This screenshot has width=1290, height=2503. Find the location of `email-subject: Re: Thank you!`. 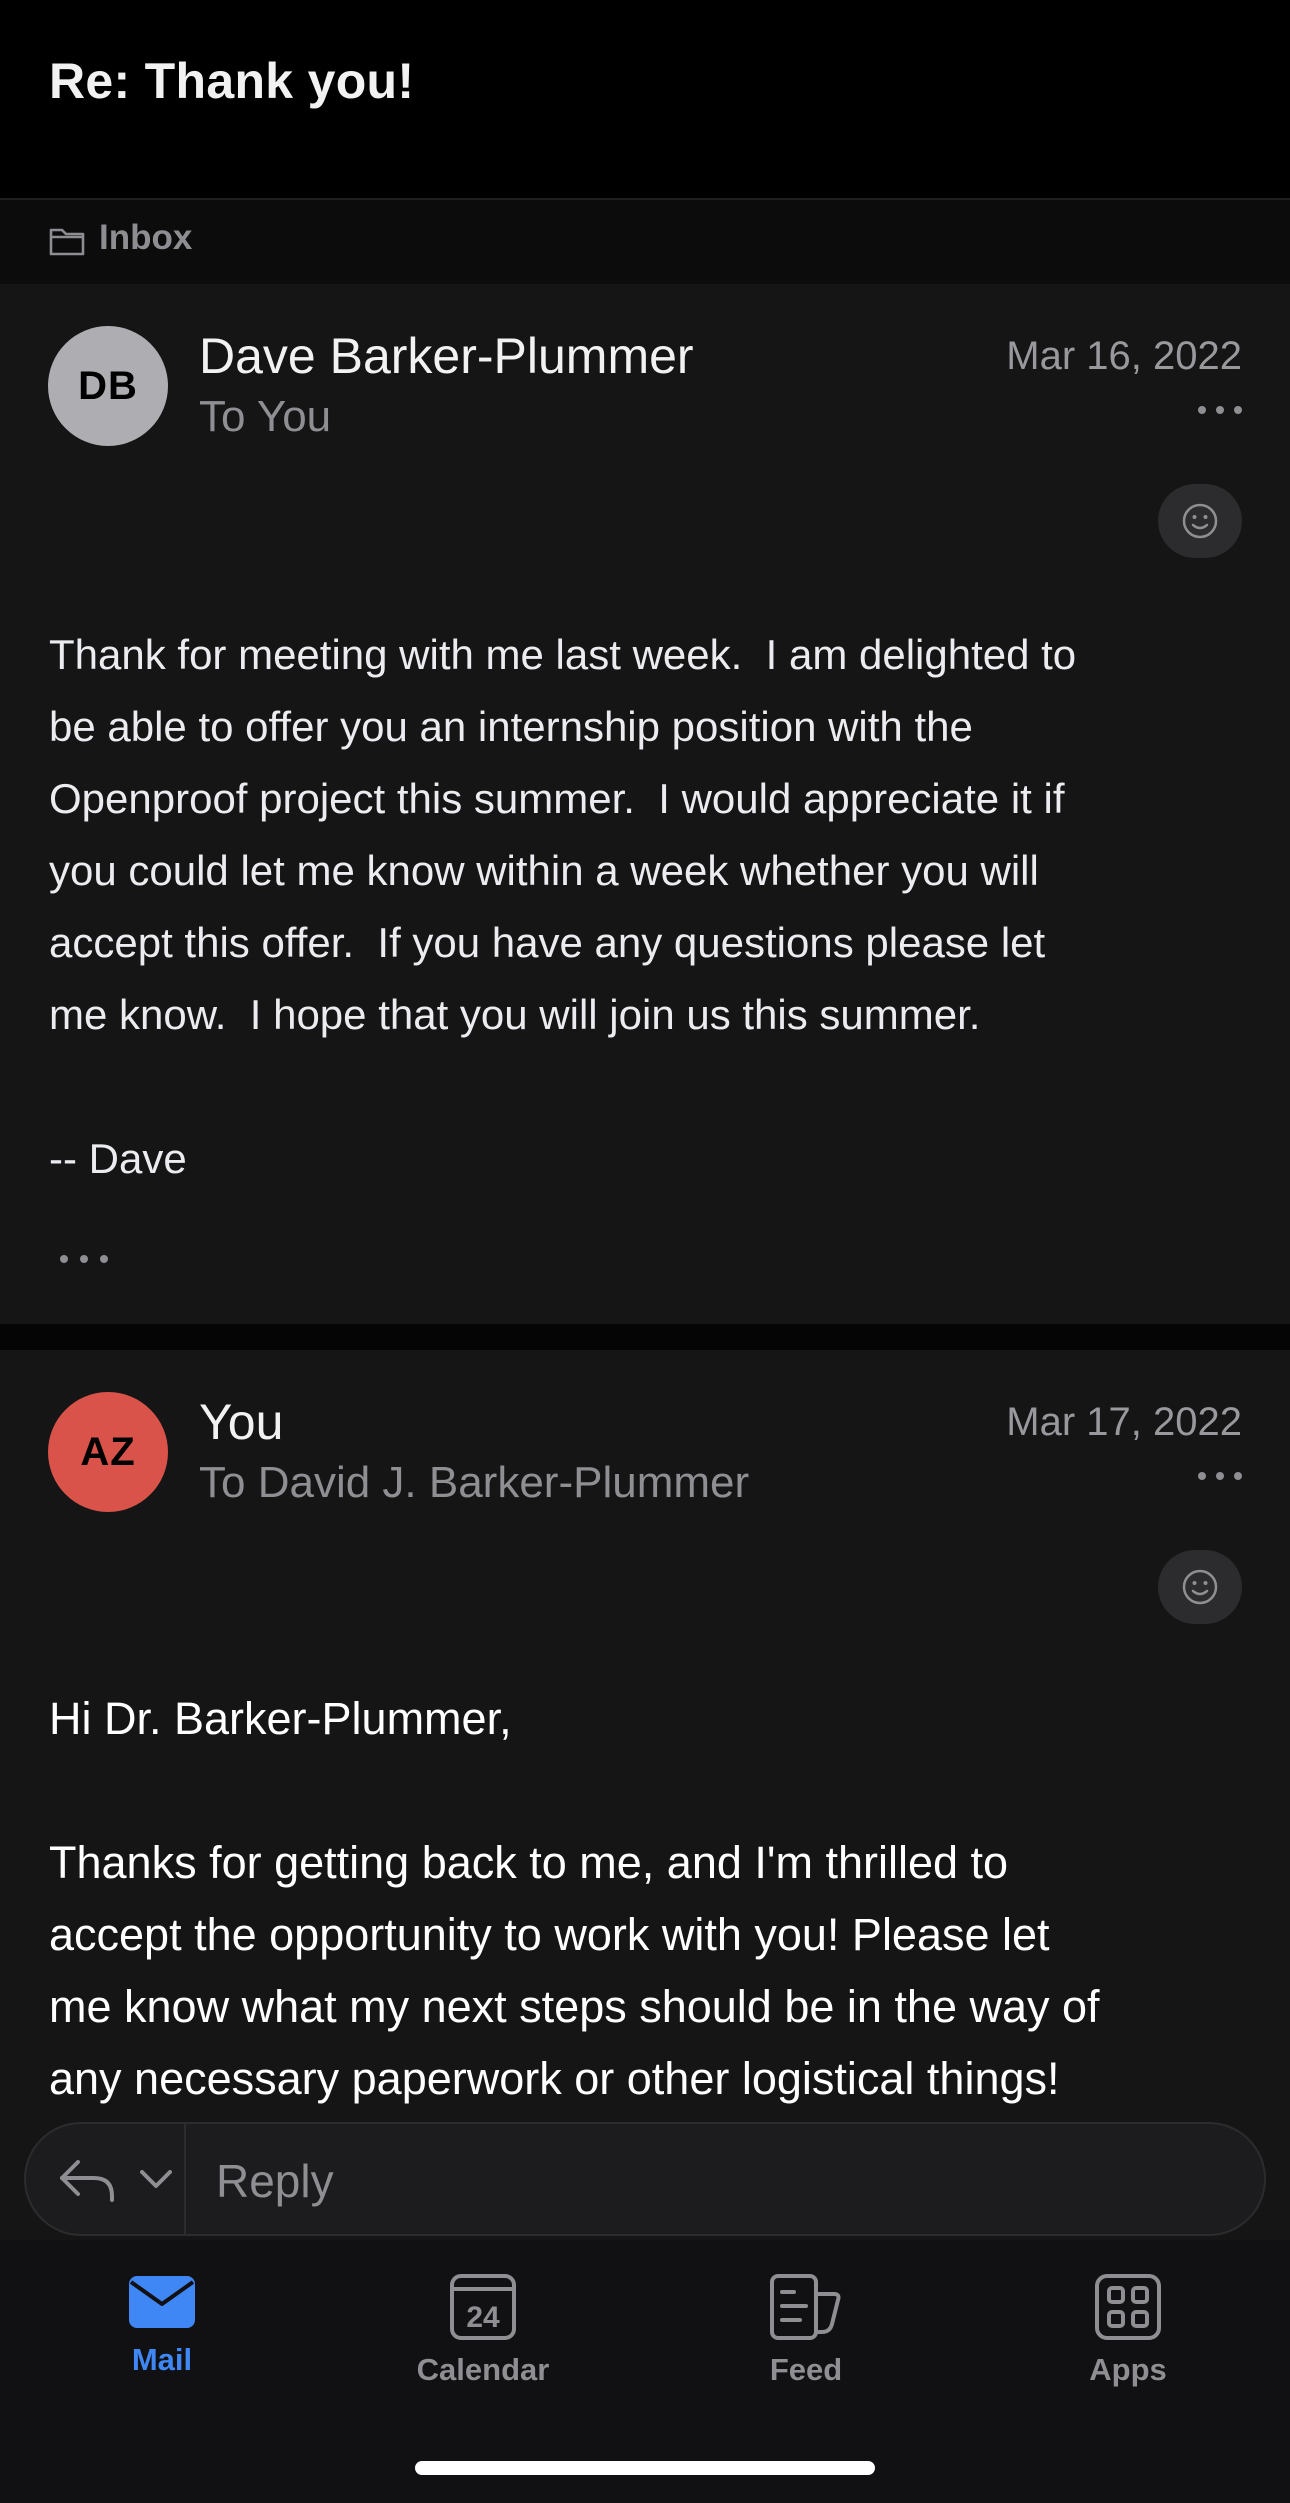

email-subject: Re: Thank you! is located at coordinates (232, 81).